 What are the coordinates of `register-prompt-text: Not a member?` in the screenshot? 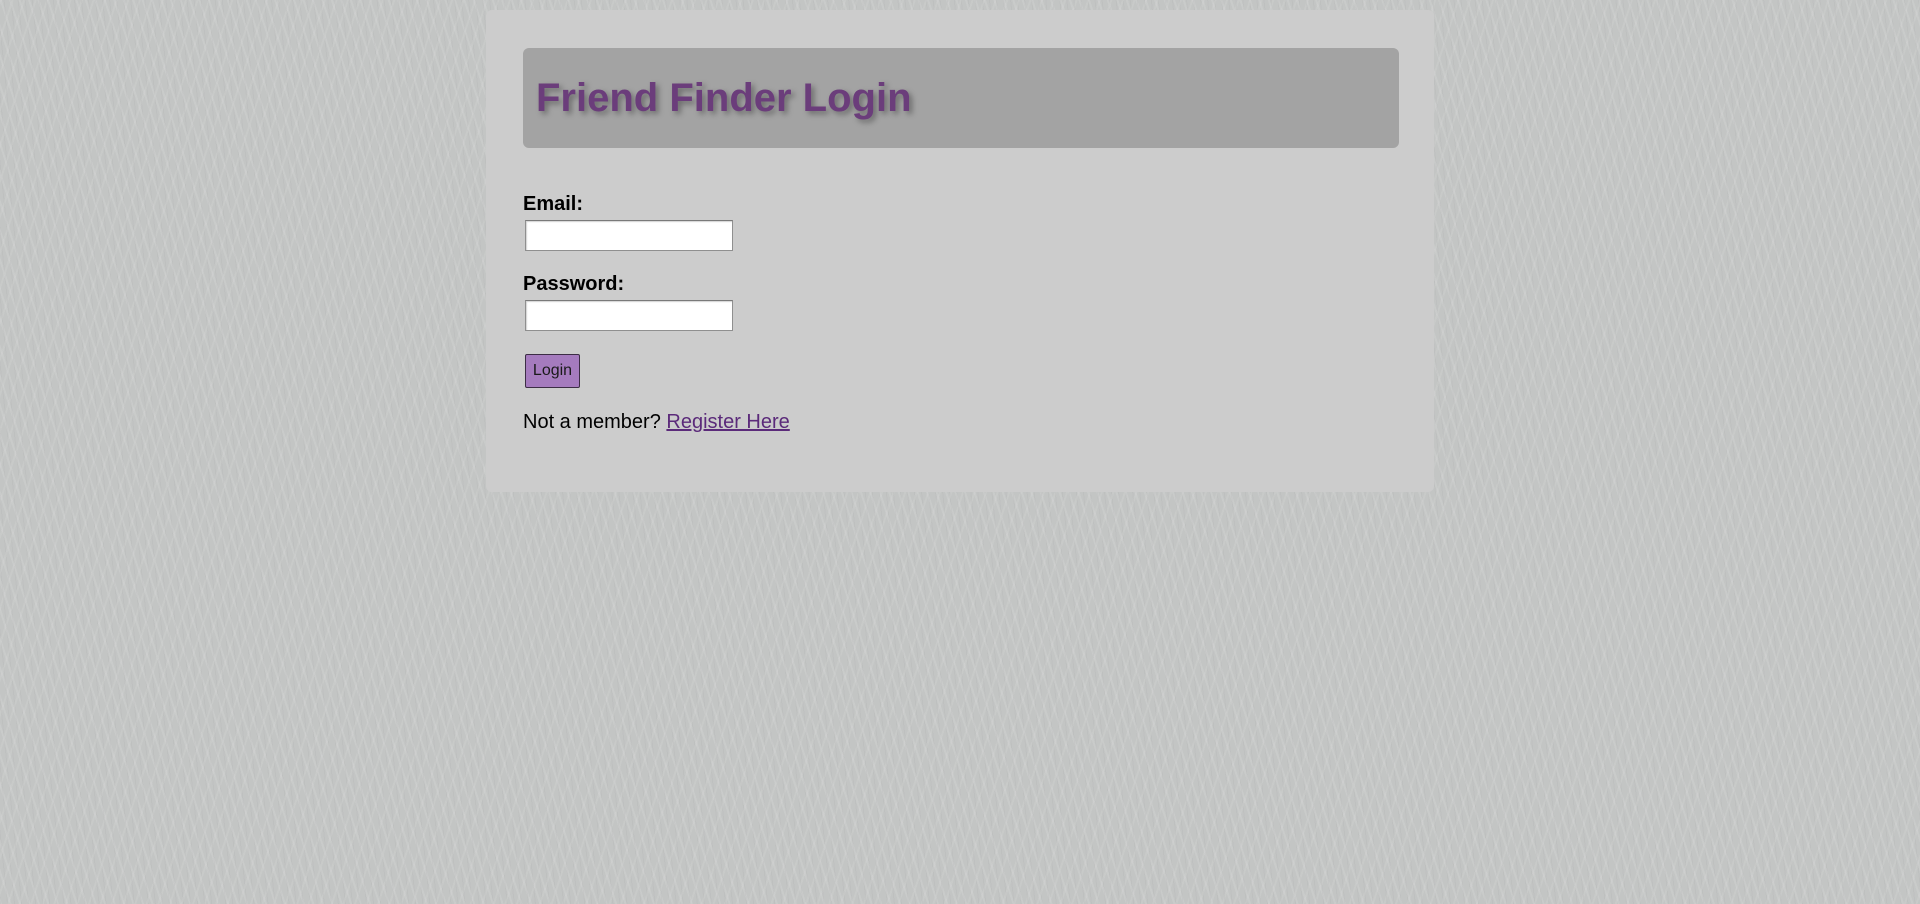 It's located at (592, 422).